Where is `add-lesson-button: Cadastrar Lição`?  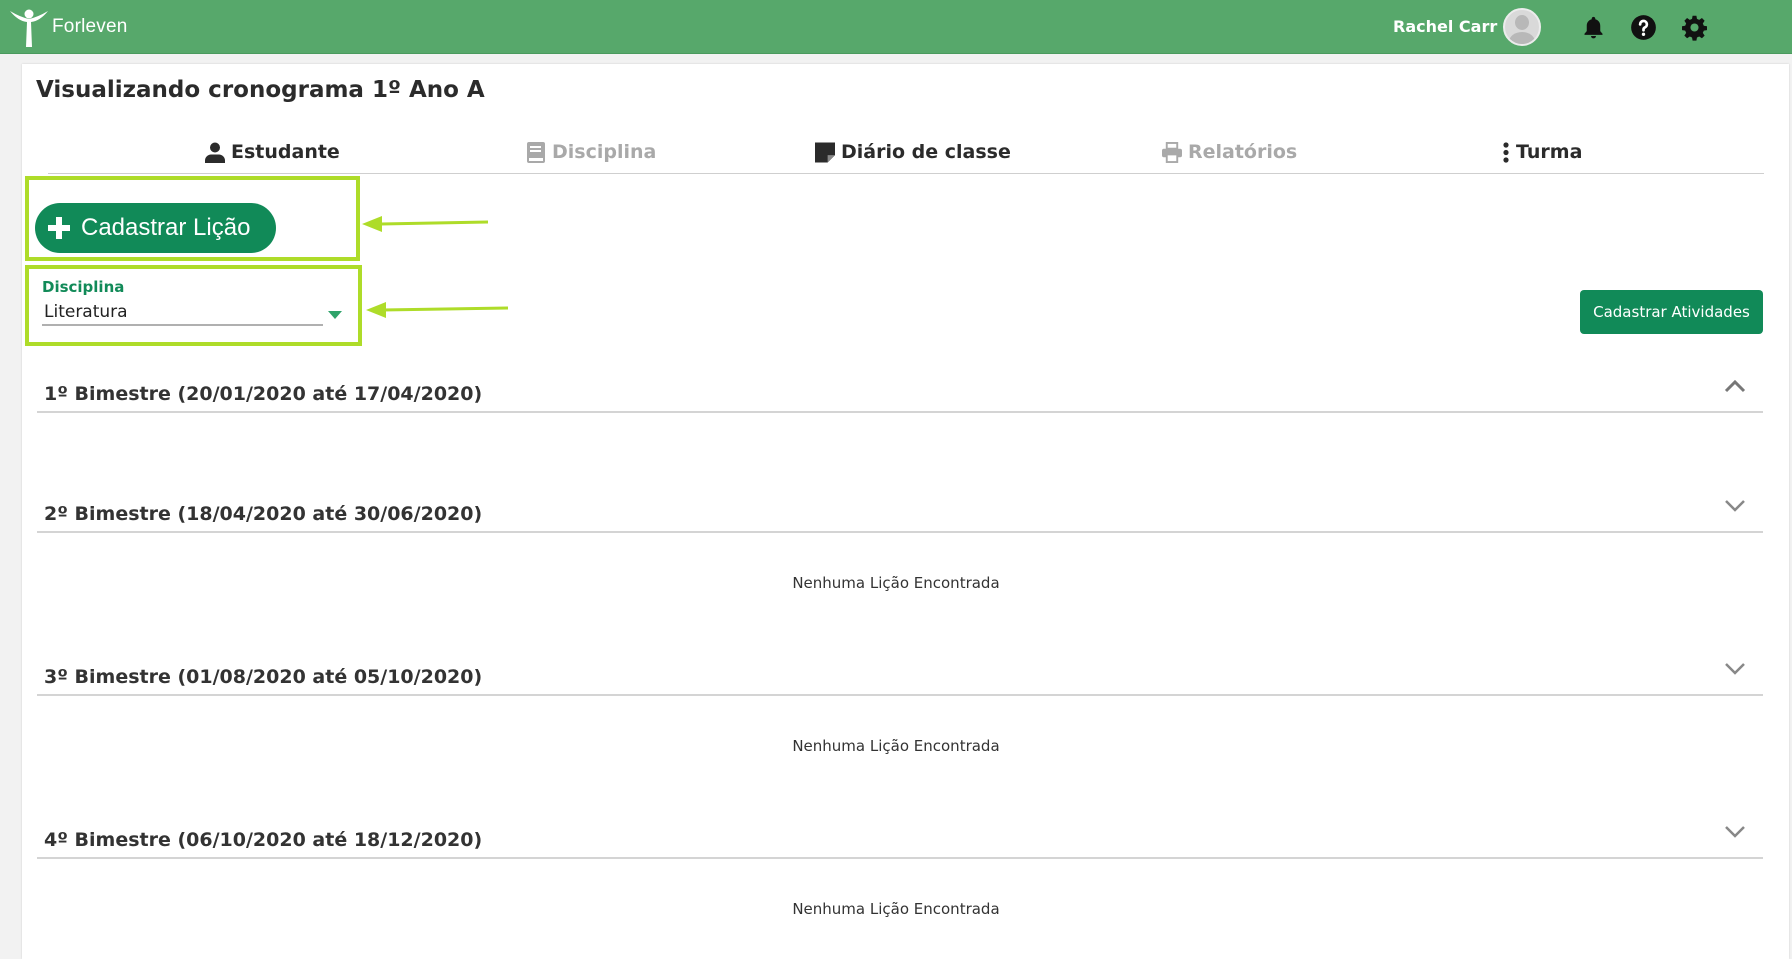 add-lesson-button: Cadastrar Lição is located at coordinates (155, 228).